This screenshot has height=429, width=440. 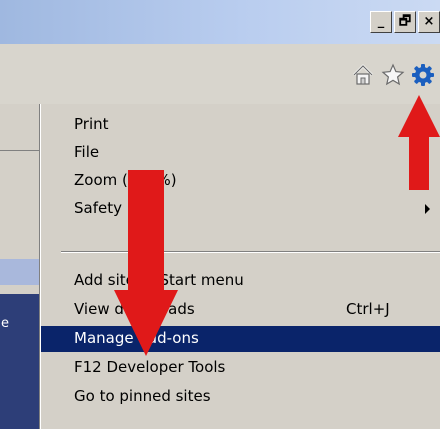 I want to click on menu-item-manage-add-ons: Manage add-ons, so click(x=240, y=339).